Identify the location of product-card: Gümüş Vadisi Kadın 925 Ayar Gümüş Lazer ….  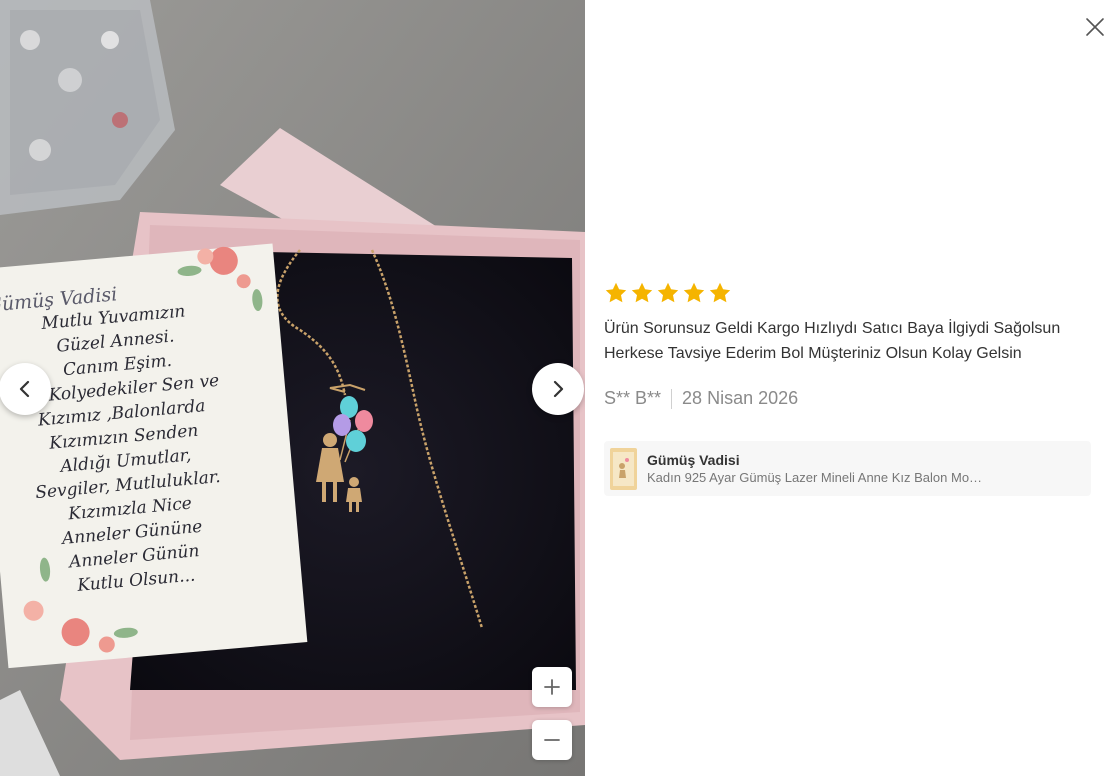
(847, 468).